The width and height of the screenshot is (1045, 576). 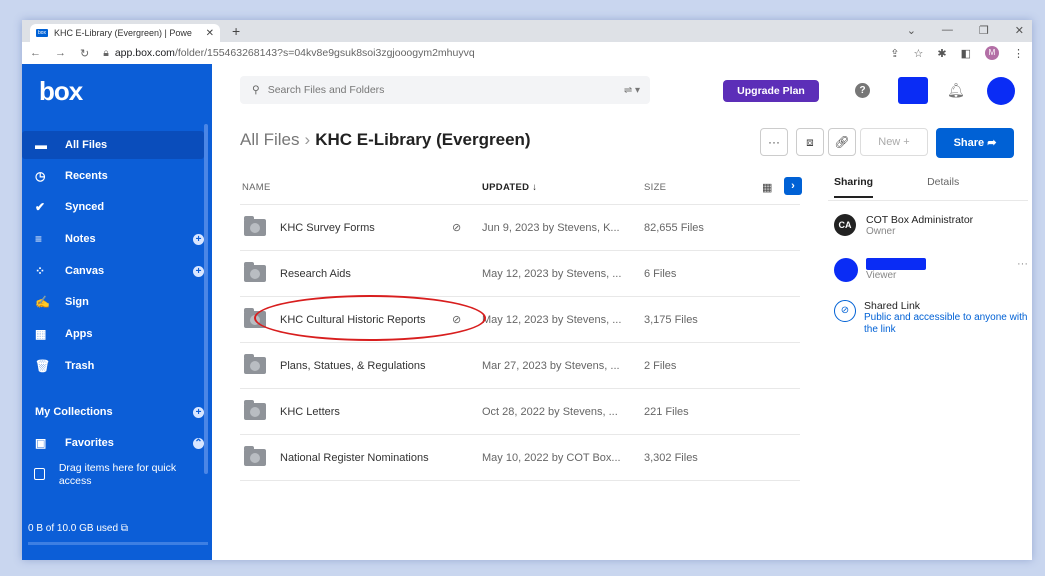 What do you see at coordinates (60, 53) in the screenshot?
I see `forward-icon: →` at bounding box center [60, 53].